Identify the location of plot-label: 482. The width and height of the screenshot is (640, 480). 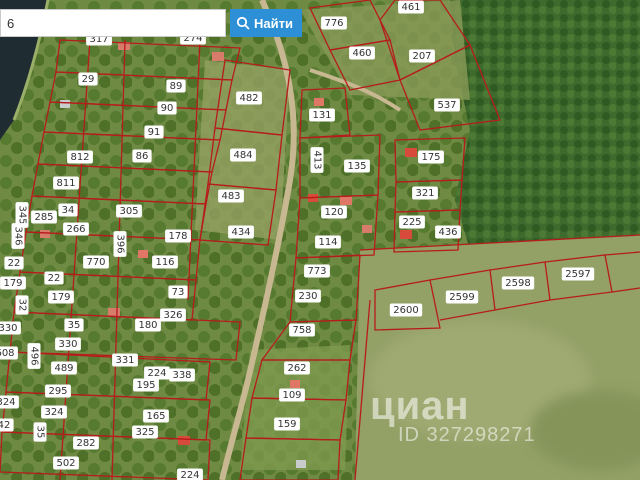
(249, 98).